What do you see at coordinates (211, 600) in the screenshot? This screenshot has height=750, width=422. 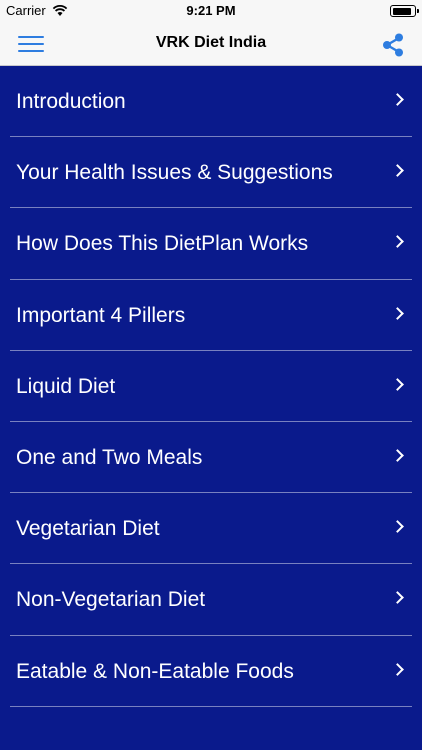 I see `menu-item: Non-Vegetarian Diet` at bounding box center [211, 600].